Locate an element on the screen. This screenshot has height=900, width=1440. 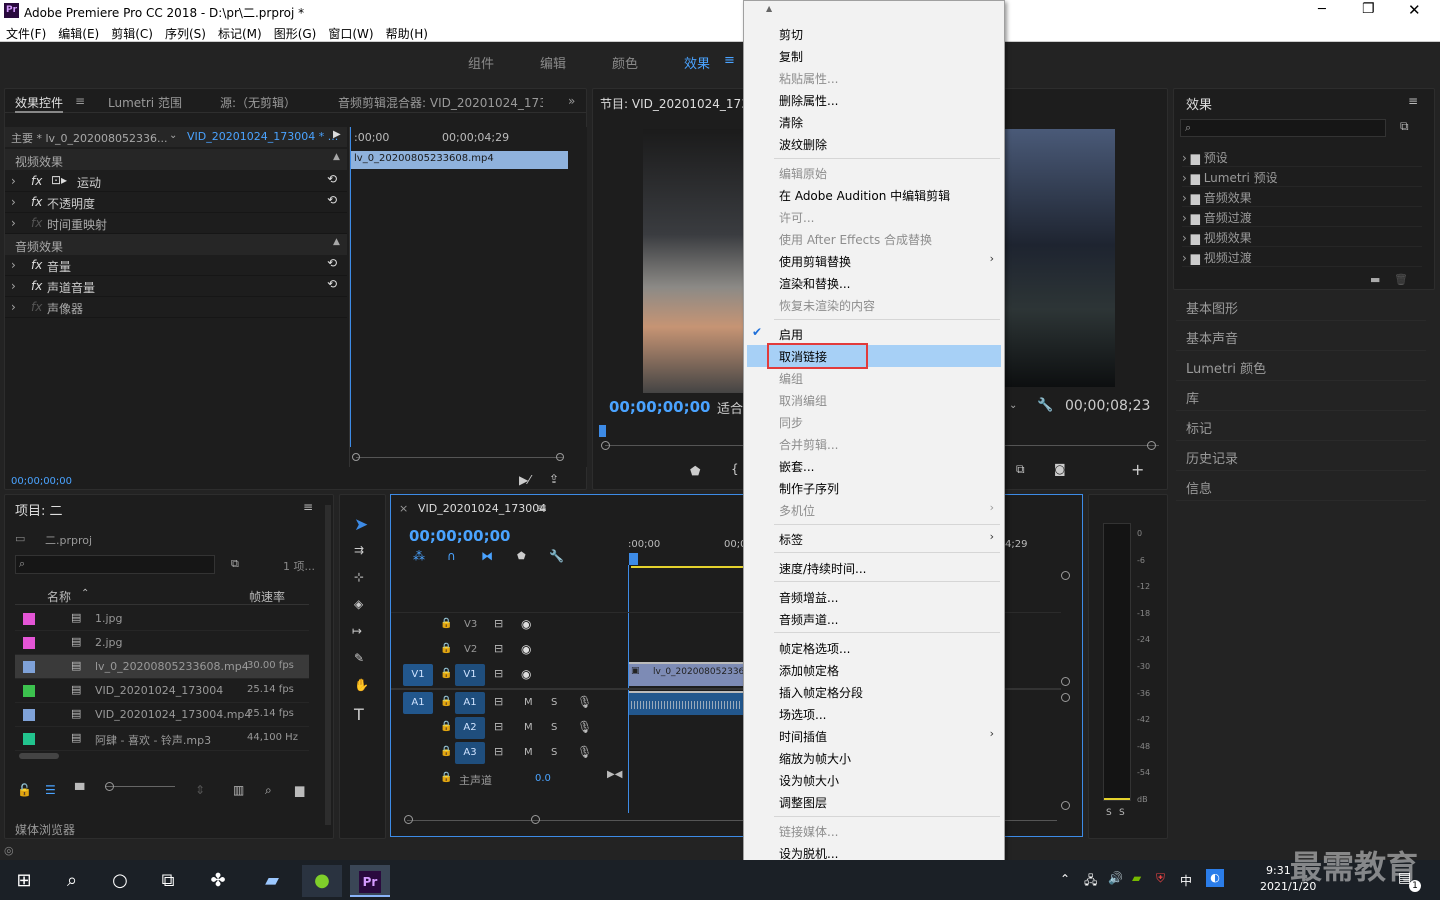
menu-item: 剪切 is located at coordinates (791, 34).